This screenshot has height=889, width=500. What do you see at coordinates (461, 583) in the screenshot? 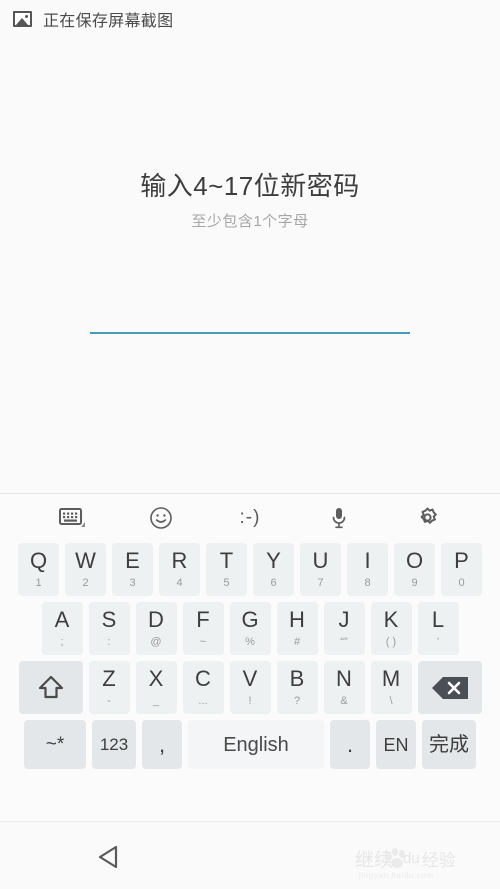
I see `key-sub-label: 0` at bounding box center [461, 583].